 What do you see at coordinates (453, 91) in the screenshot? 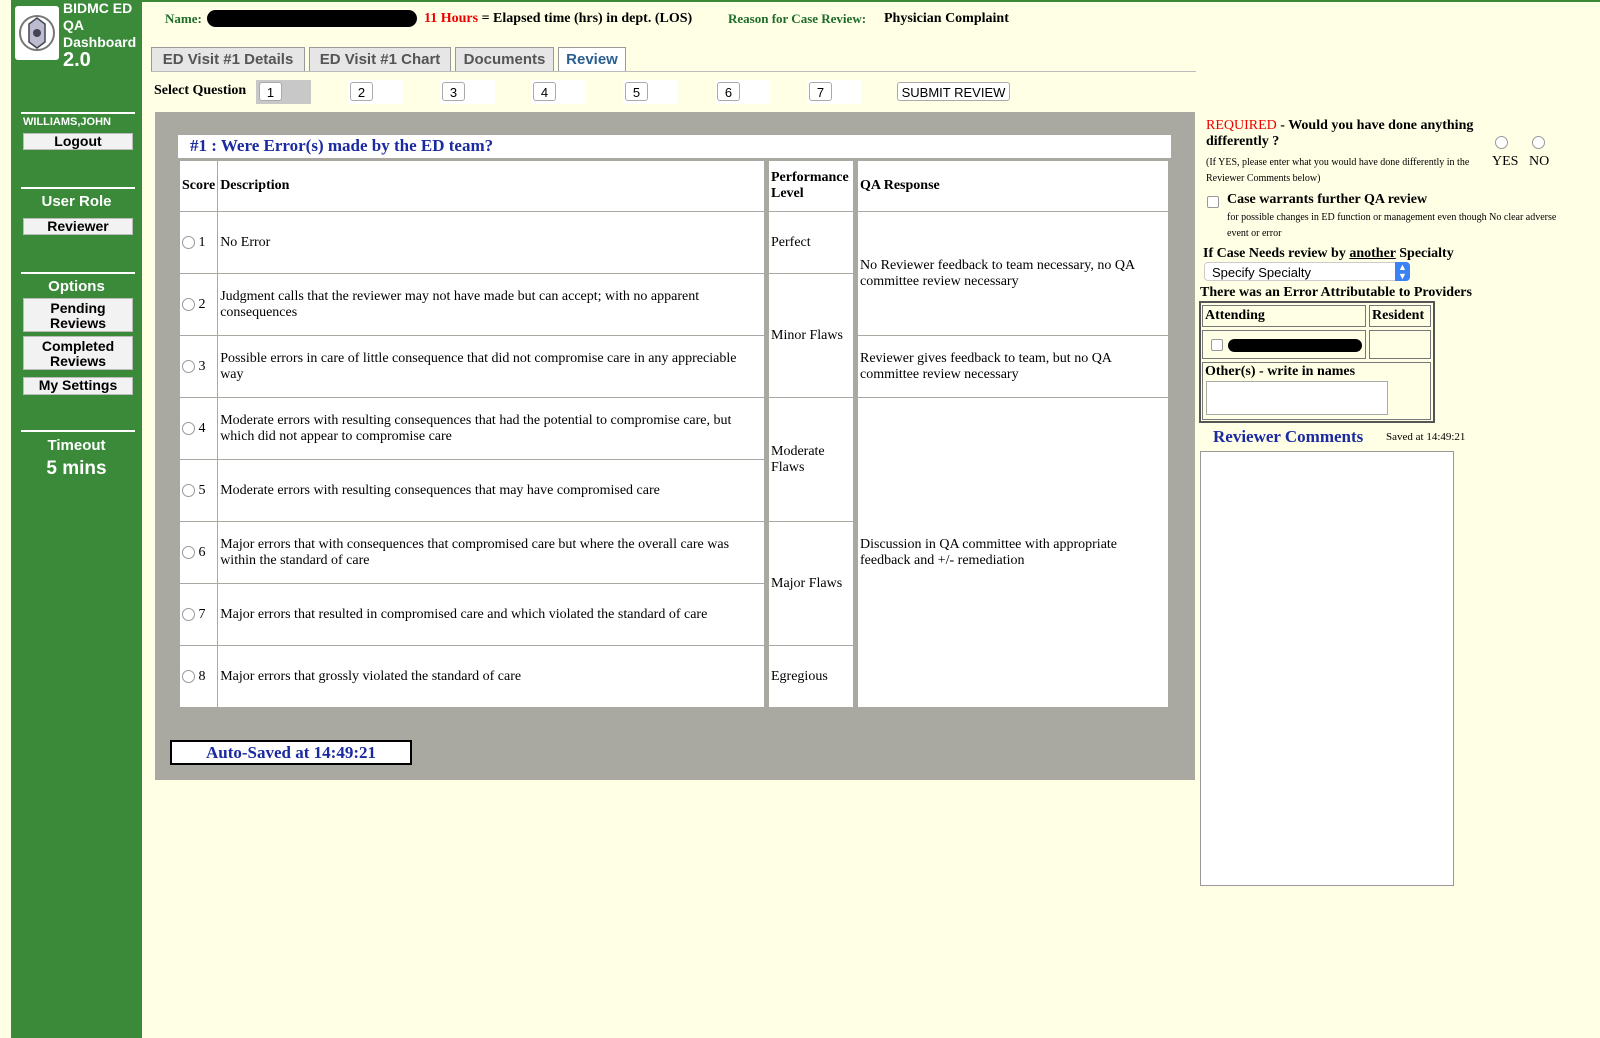
I see `question-3-button: 3` at bounding box center [453, 91].